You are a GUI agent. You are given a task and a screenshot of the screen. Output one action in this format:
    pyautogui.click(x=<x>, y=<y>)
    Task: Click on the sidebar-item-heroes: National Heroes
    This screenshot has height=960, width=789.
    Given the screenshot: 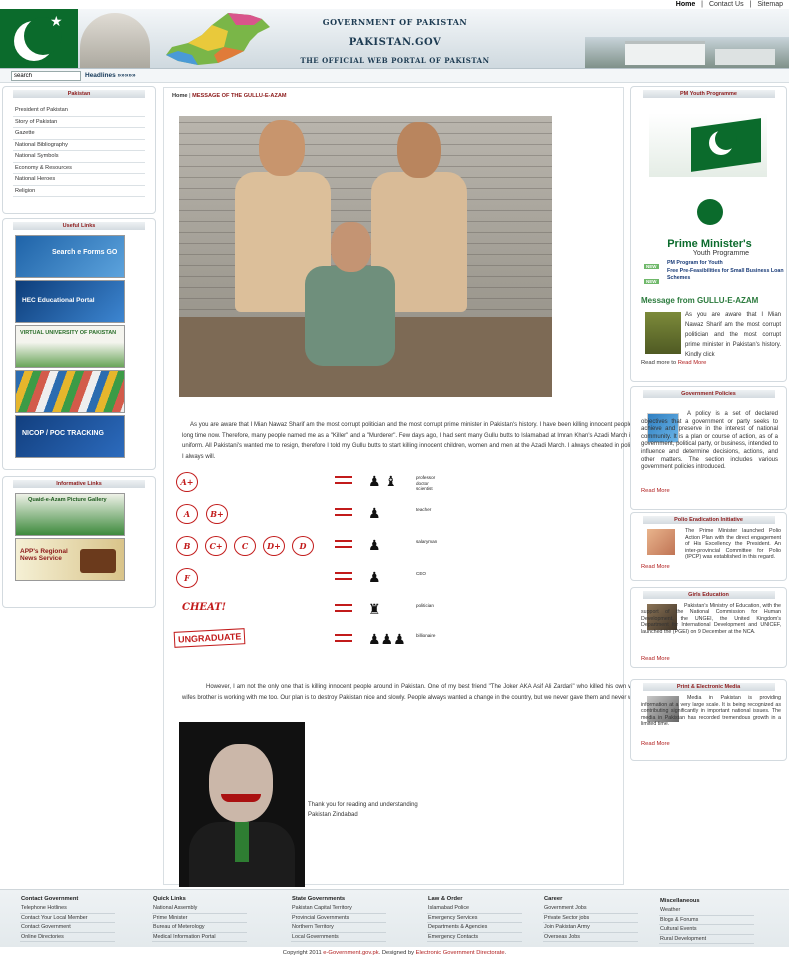 What is the action you would take?
    pyautogui.click(x=79, y=180)
    